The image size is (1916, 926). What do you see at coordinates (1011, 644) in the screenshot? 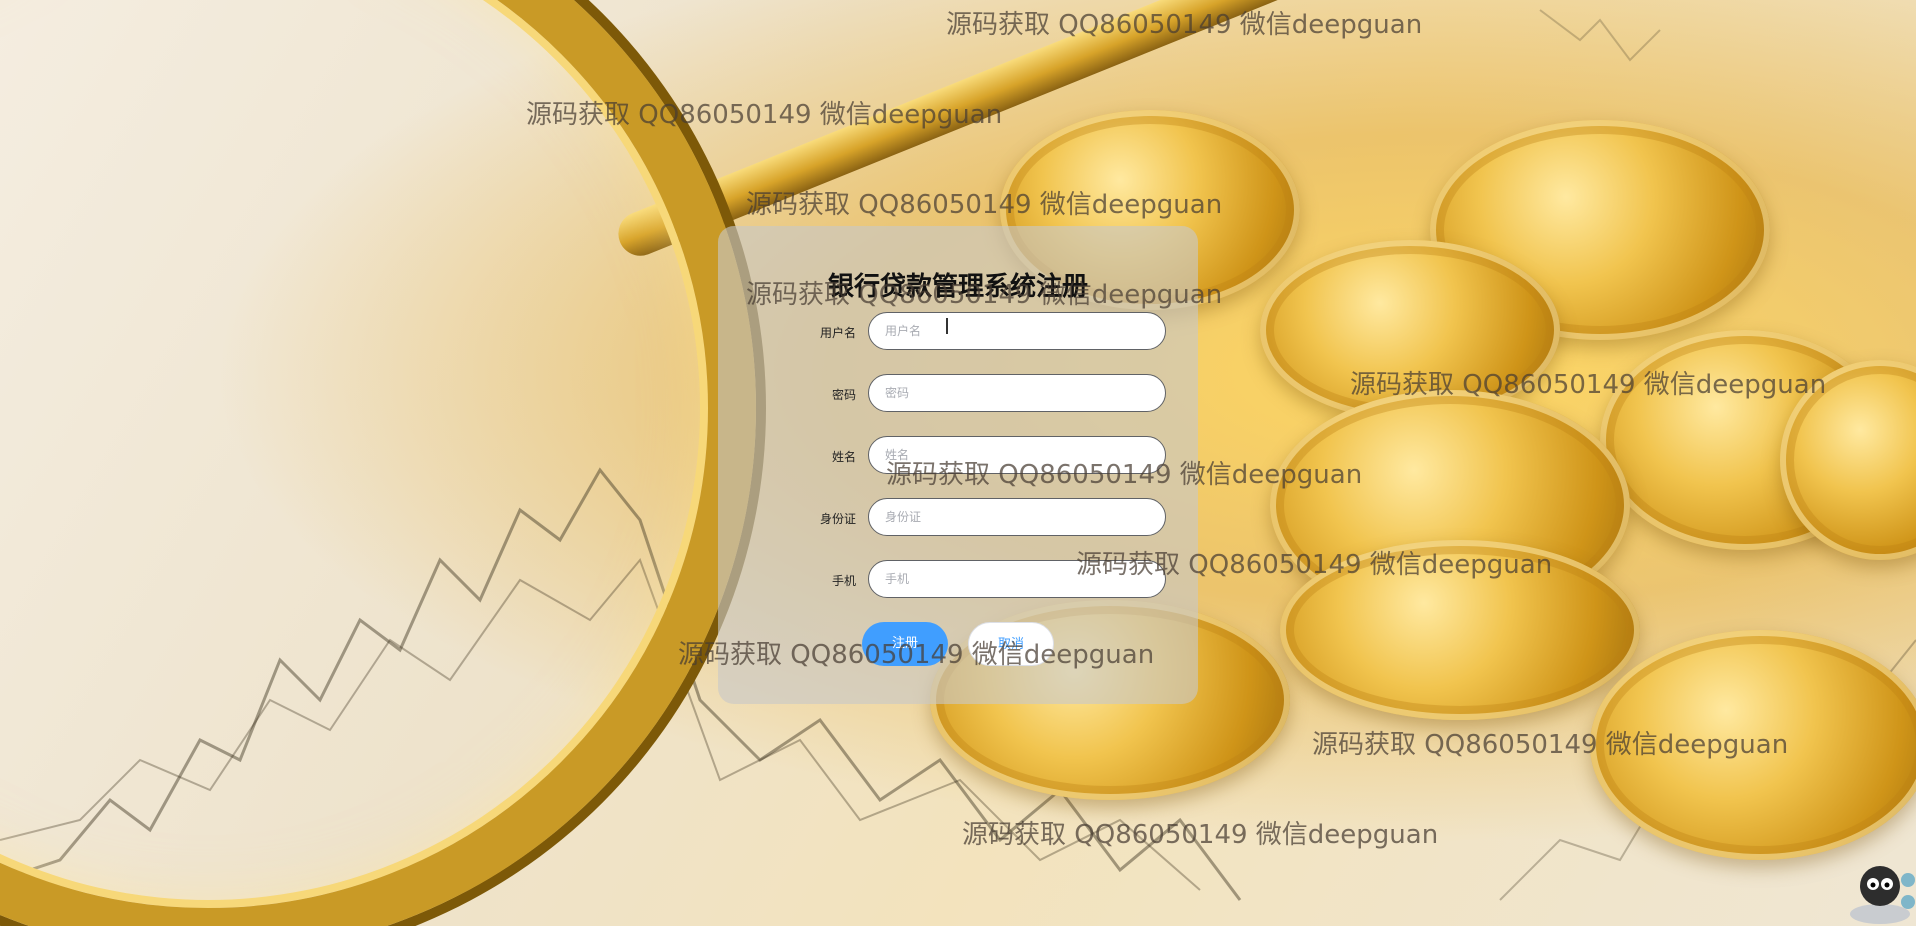
I see `cancel-button: 取消` at bounding box center [1011, 644].